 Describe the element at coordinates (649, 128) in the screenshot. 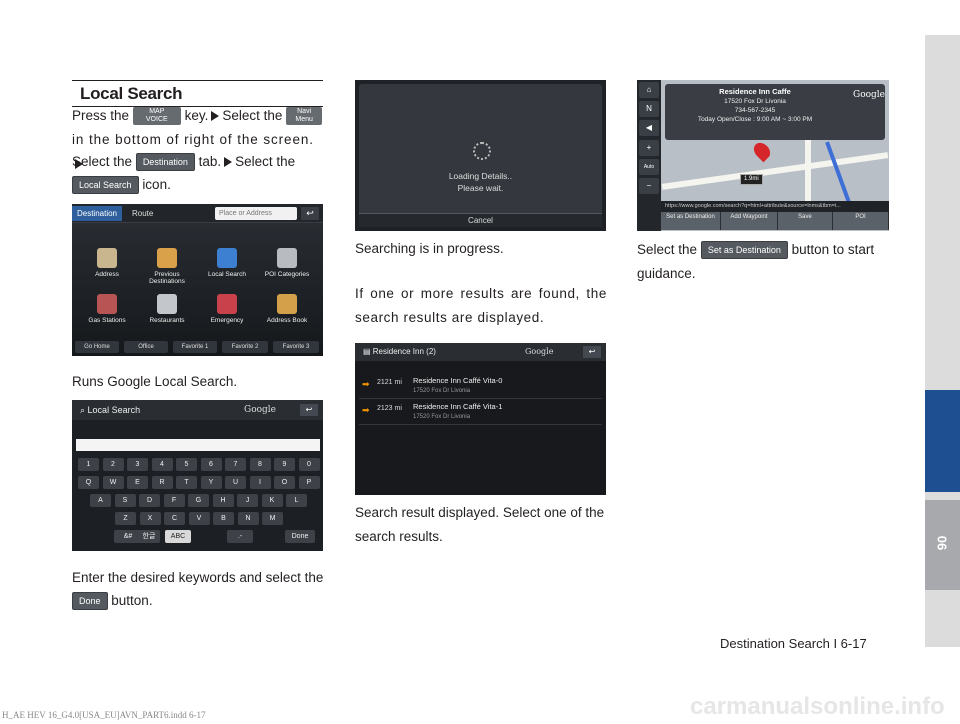

I see `volume-icon: ◀` at that location.